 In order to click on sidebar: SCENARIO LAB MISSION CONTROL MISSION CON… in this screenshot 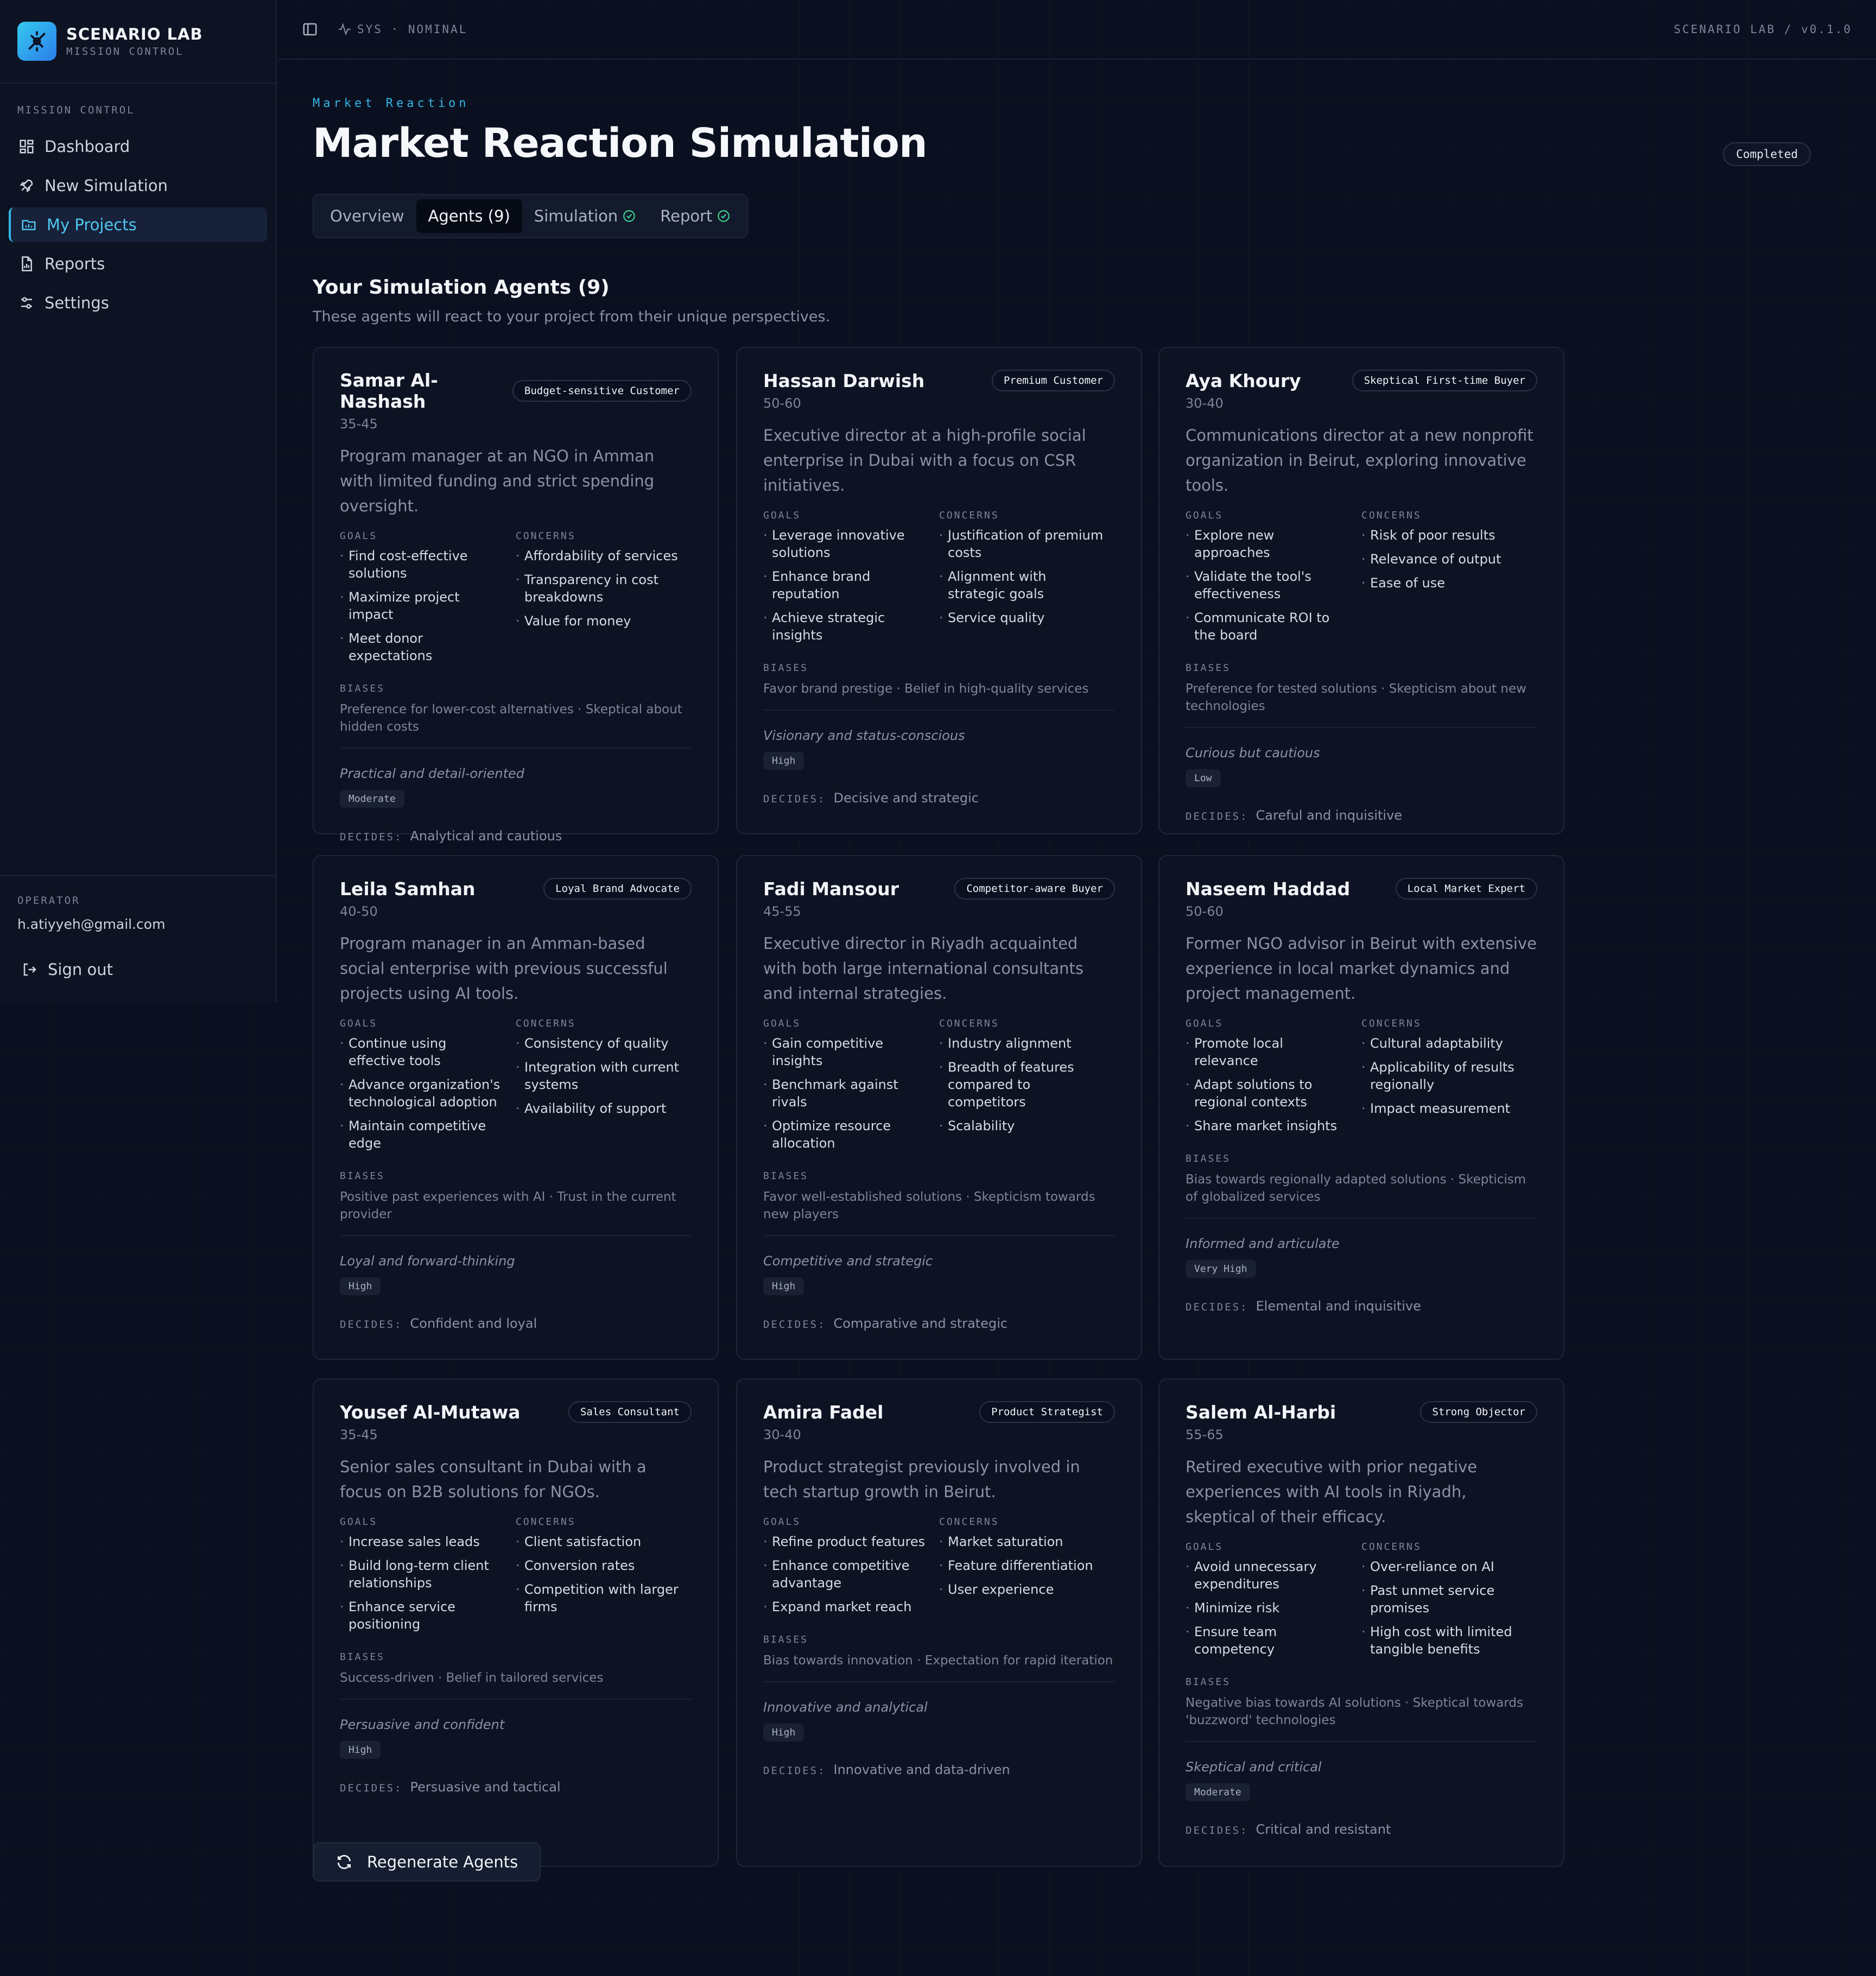, I will do `click(138, 501)`.